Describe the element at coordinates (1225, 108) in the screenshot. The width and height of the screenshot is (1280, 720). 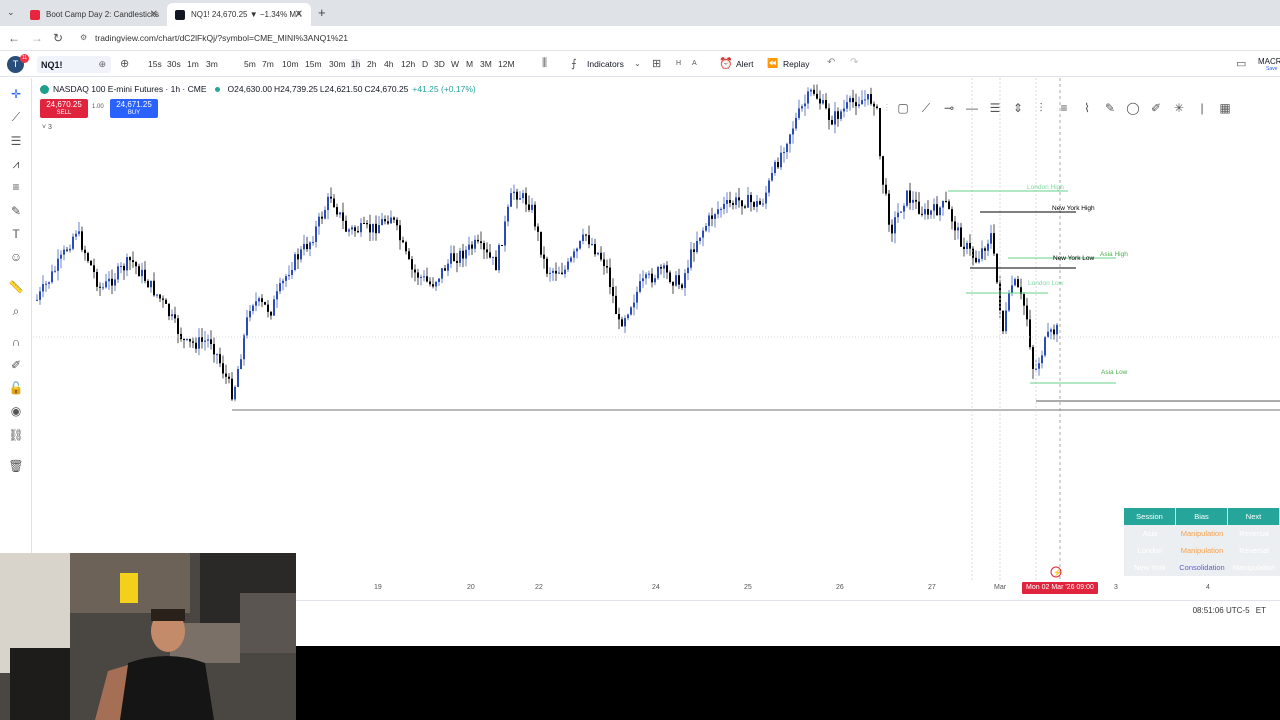
I see `grid-icon: ▦` at that location.